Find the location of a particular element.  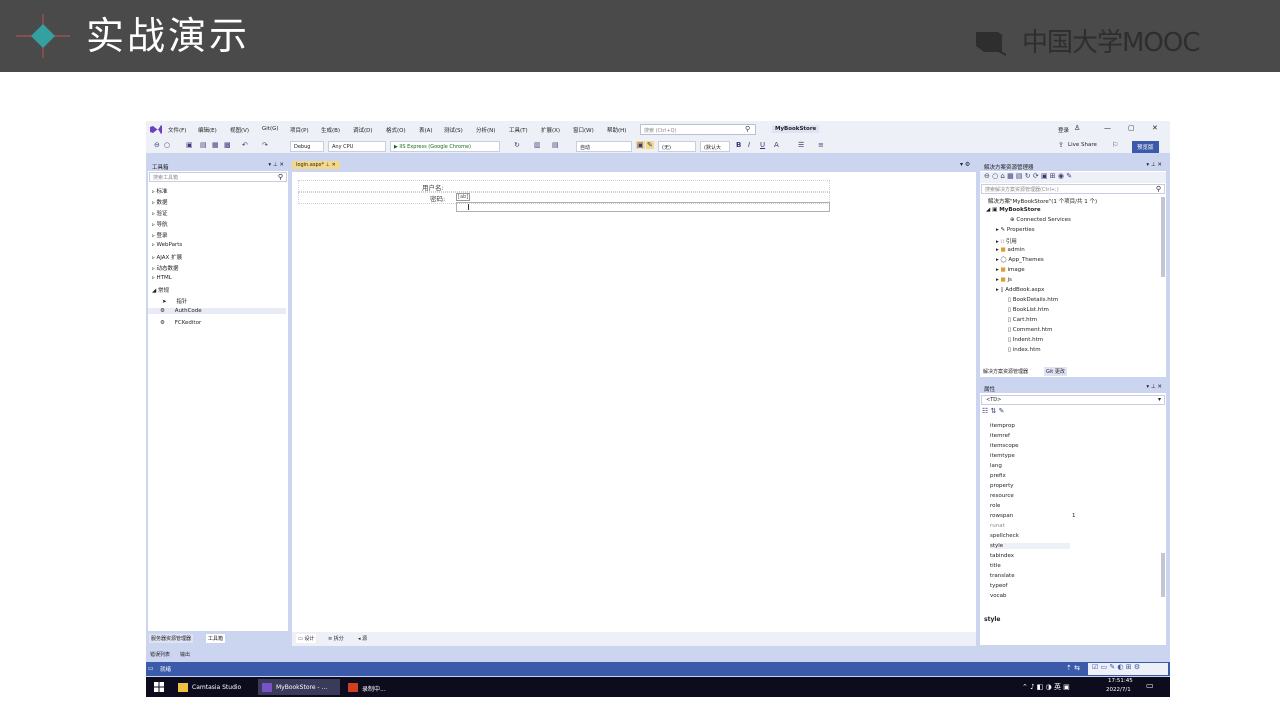

menu-window: 窗口(W) is located at coordinates (583, 130).